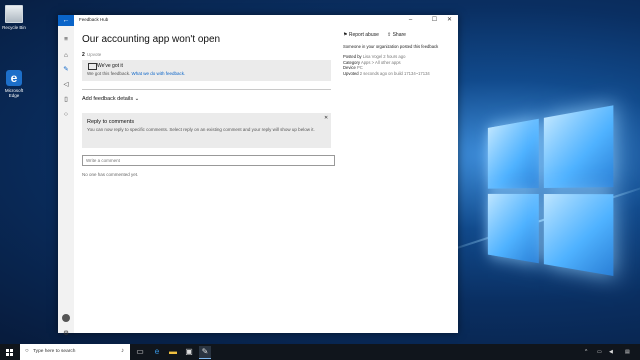 Image resolution: width=640 pixels, height=360 pixels. I want to click on chevron-up-icon: ^, so click(586, 352).